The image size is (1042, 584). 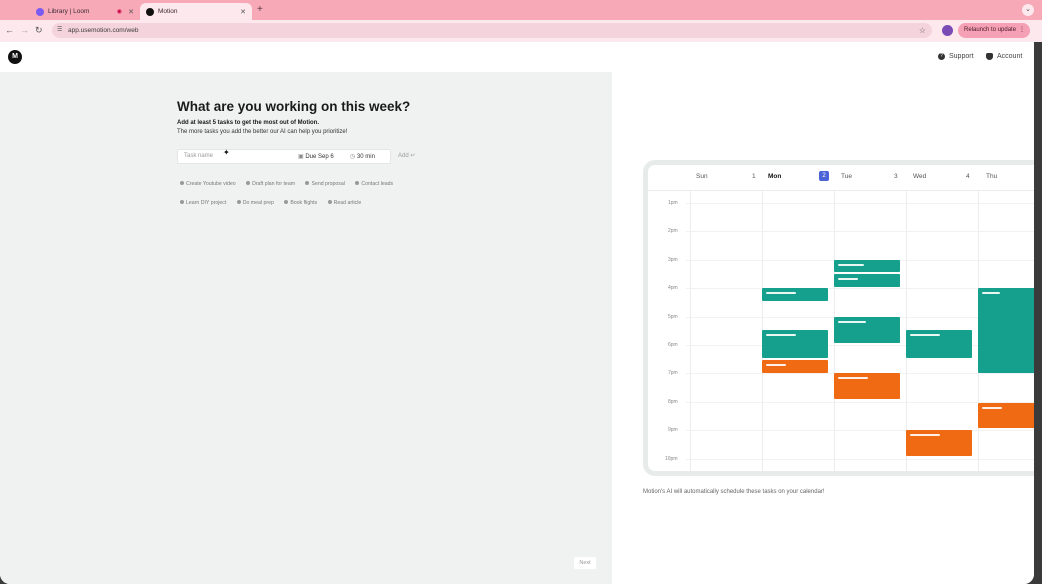 What do you see at coordinates (196, 11) in the screenshot?
I see `tab-motion: Motion ✕` at bounding box center [196, 11].